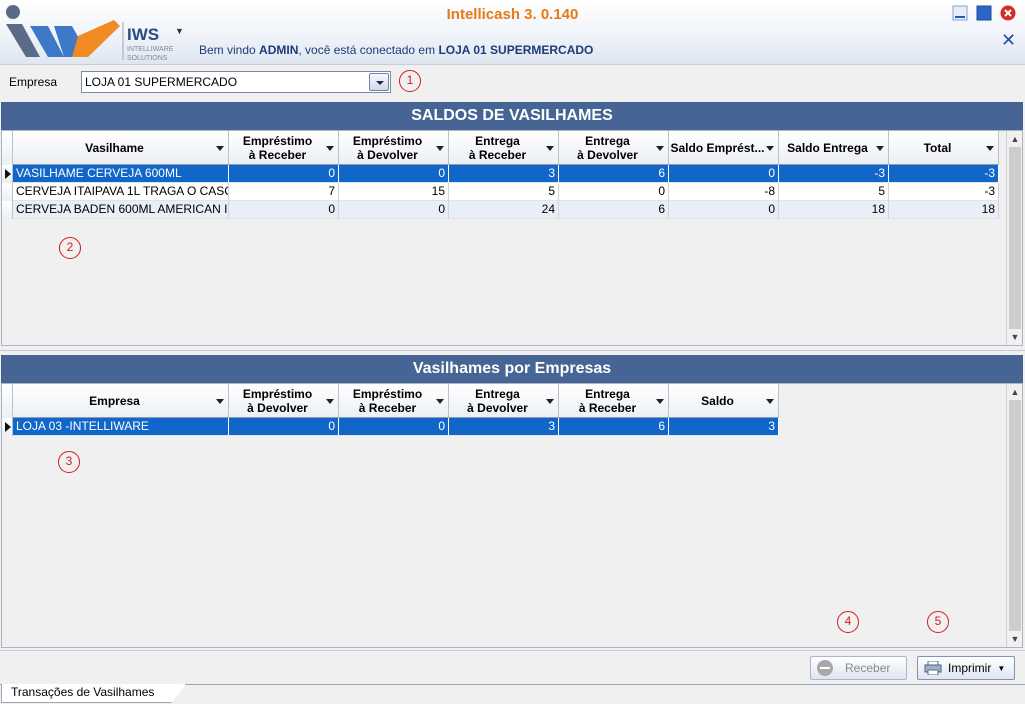 Image resolution: width=1025 pixels, height=704 pixels. Describe the element at coordinates (825, 668) in the screenshot. I see `remove-icon` at that location.